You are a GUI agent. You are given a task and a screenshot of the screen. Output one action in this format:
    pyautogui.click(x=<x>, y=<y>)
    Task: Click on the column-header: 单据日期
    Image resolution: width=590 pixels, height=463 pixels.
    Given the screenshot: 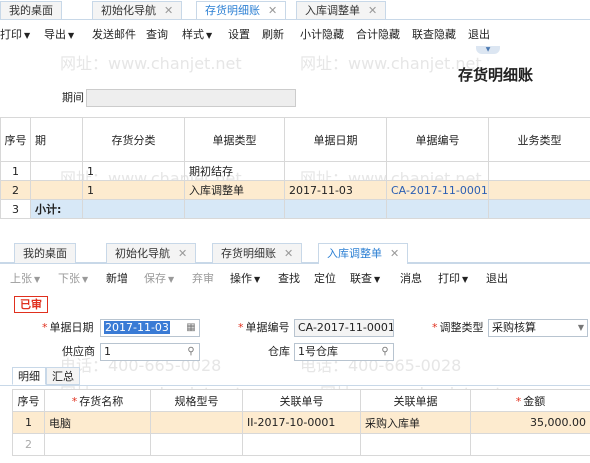 What is the action you would take?
    pyautogui.click(x=335, y=139)
    